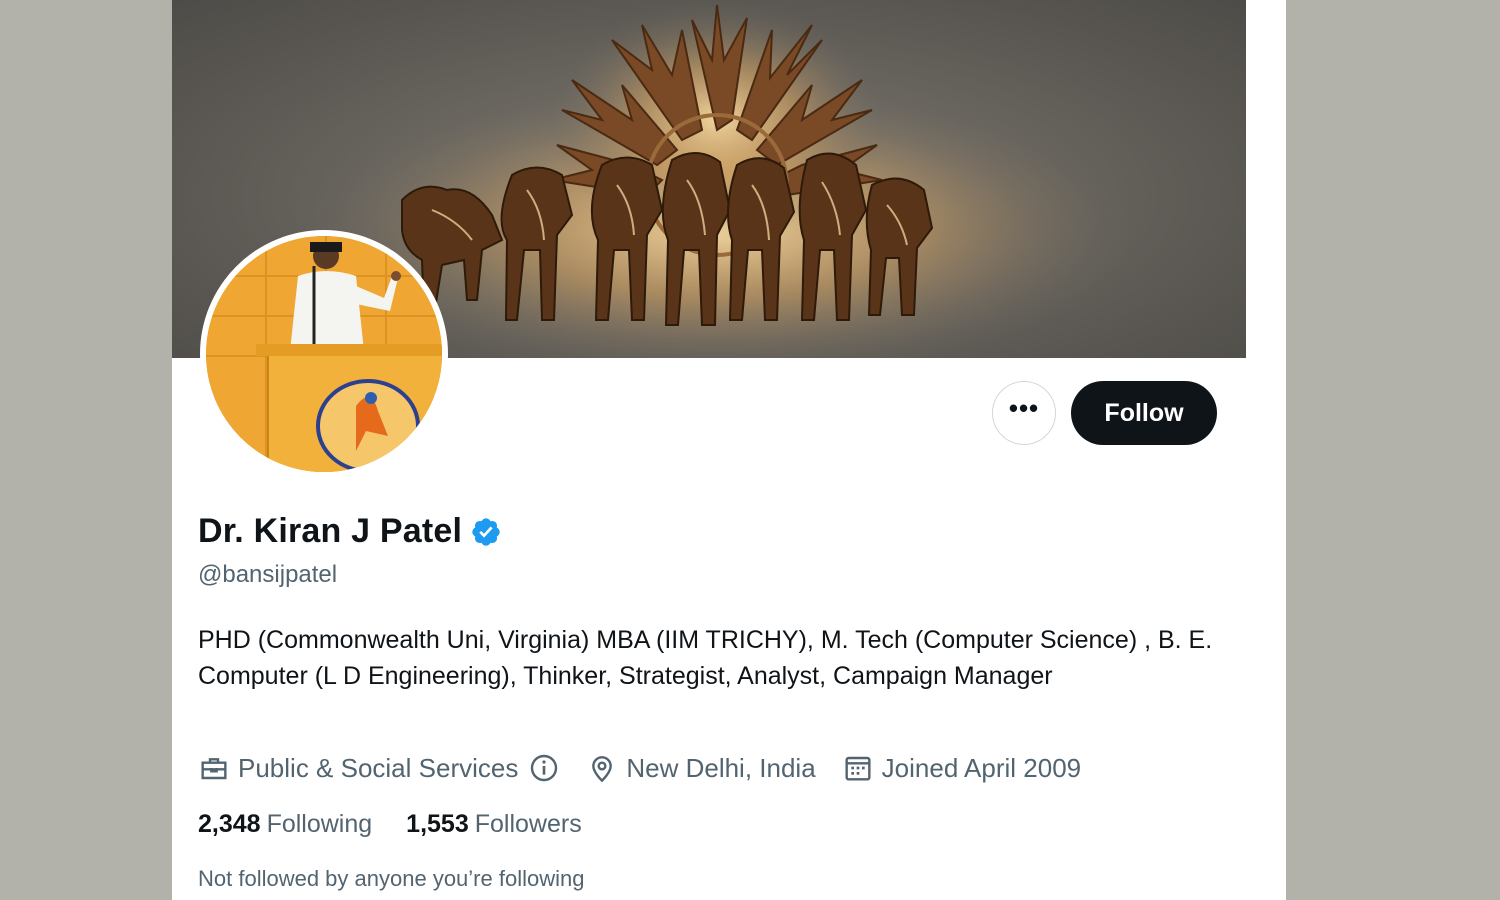 This screenshot has width=1500, height=900. What do you see at coordinates (330, 531) in the screenshot?
I see `display-name: Dr. Kiran J Patel` at bounding box center [330, 531].